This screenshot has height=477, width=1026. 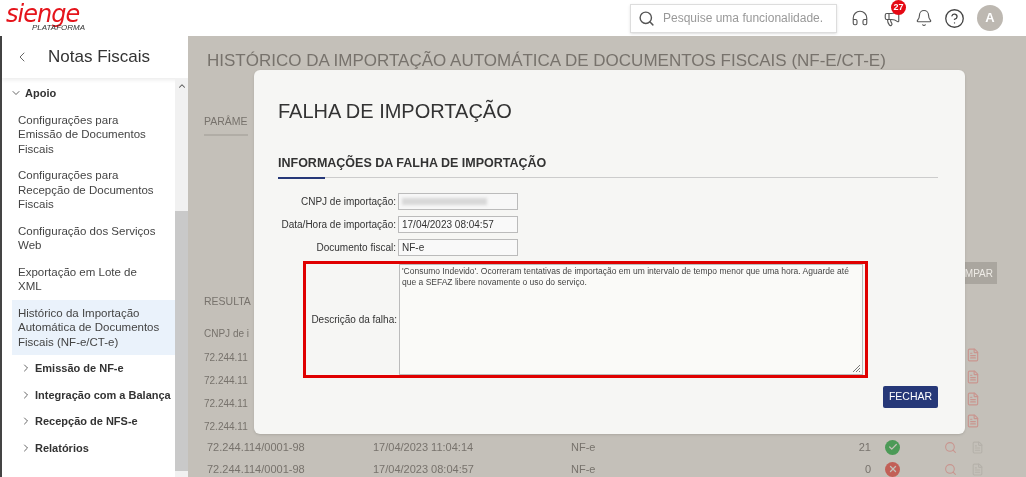 I want to click on menu-group: Relatórios, so click(x=88, y=447).